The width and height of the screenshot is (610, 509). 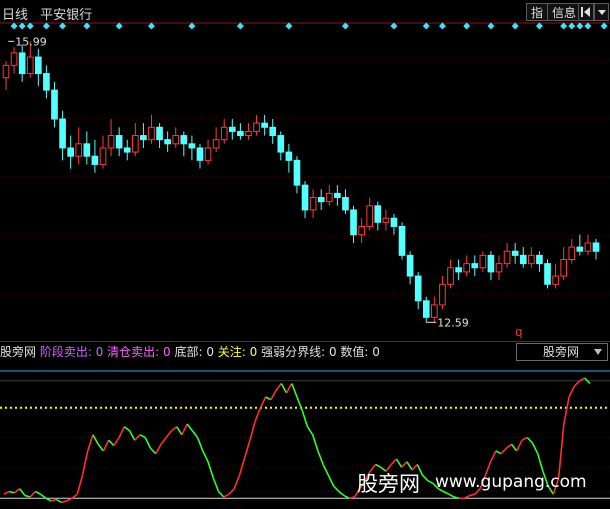 I want to click on watermark-url: www.gupang.com, so click(x=511, y=482).